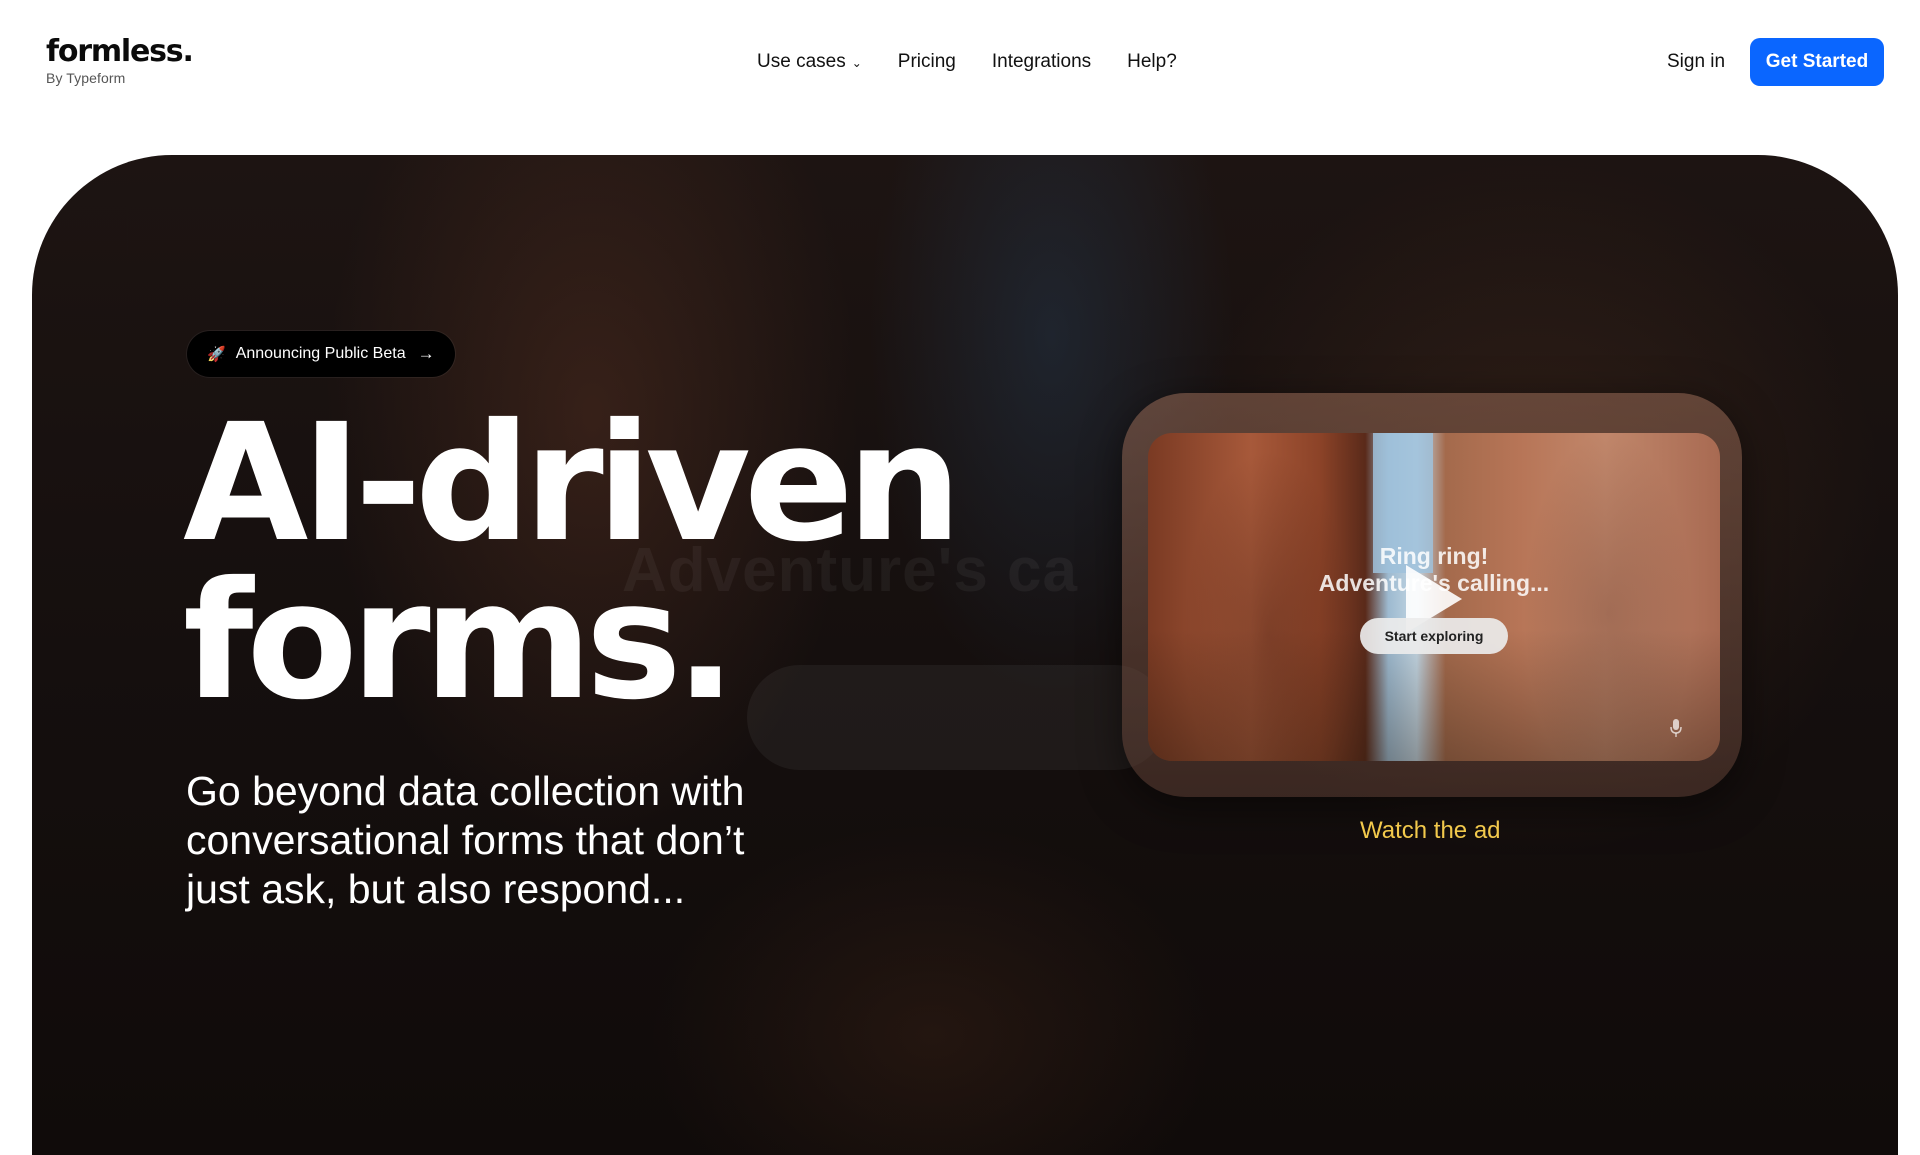 The image size is (1920, 1155). Describe the element at coordinates (1676, 728) in the screenshot. I see `microphone-icon` at that location.